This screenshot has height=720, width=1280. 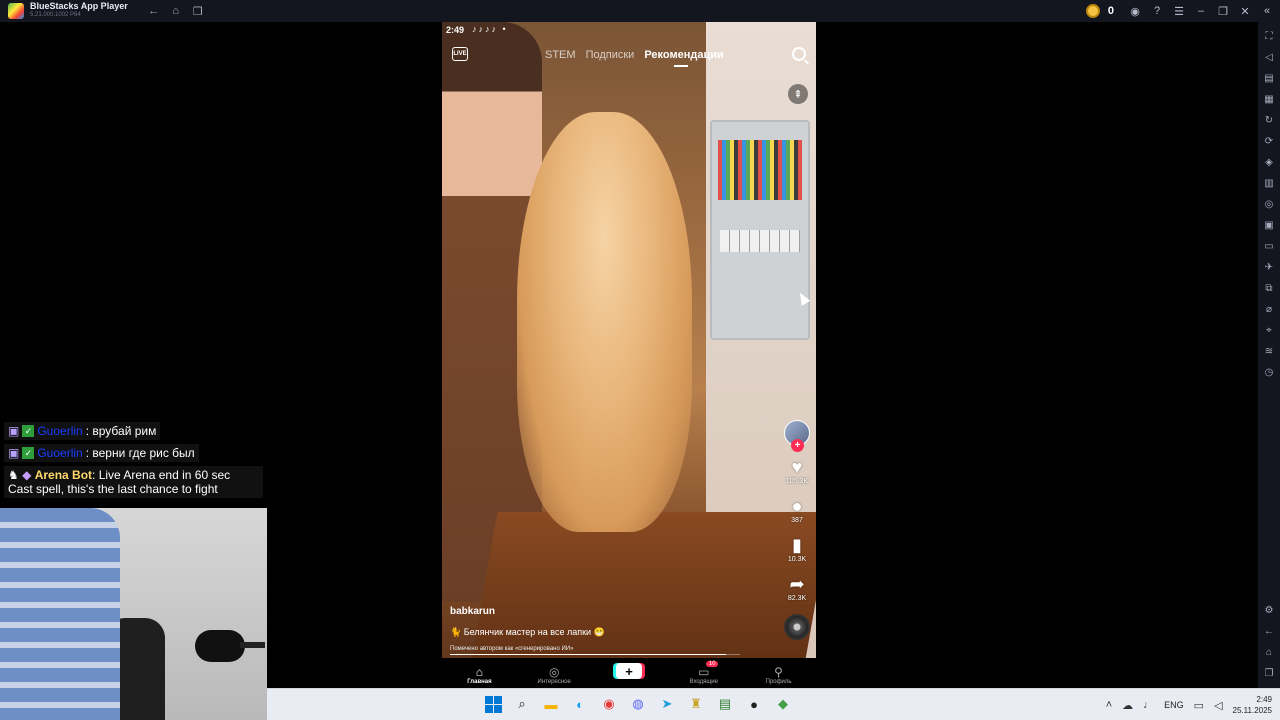 I want to click on app-icon: ♜, so click(x=696, y=704).